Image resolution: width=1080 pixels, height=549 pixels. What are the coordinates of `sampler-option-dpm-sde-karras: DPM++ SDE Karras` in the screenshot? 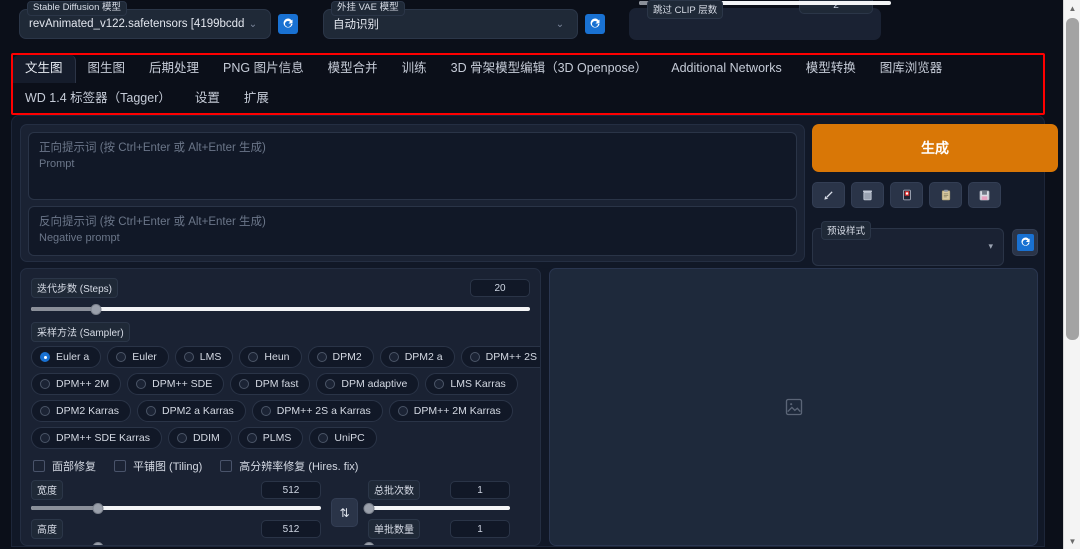 It's located at (96, 438).